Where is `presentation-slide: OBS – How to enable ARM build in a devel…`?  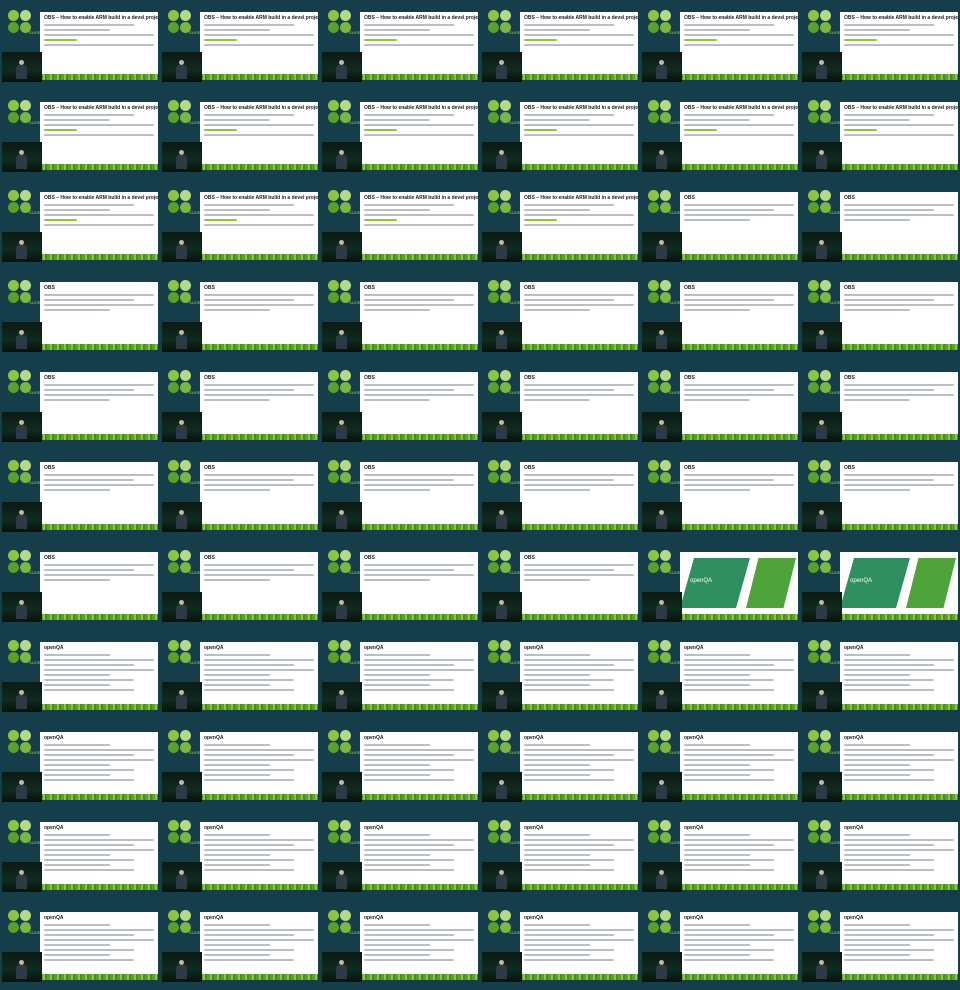
presentation-slide: OBS – How to enable ARM build in a devel… is located at coordinates (99, 223).